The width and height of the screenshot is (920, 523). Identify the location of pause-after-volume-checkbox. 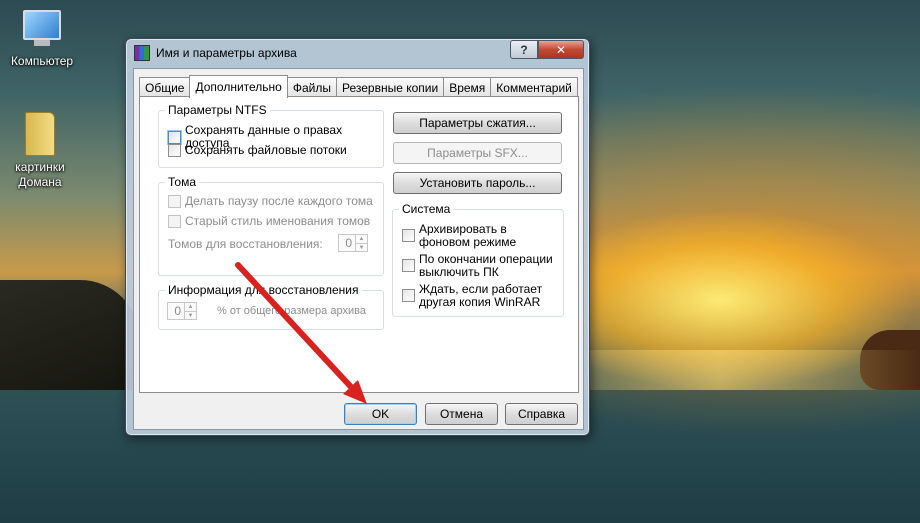
(174, 201).